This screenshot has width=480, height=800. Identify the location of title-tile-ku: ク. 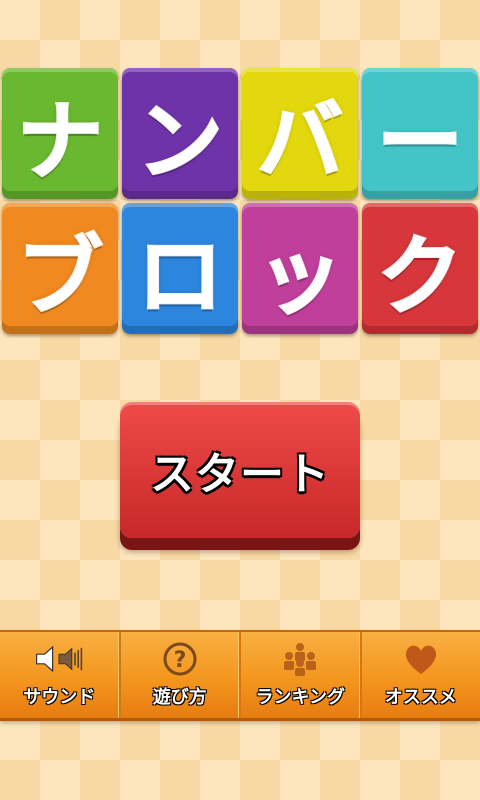
(420, 268).